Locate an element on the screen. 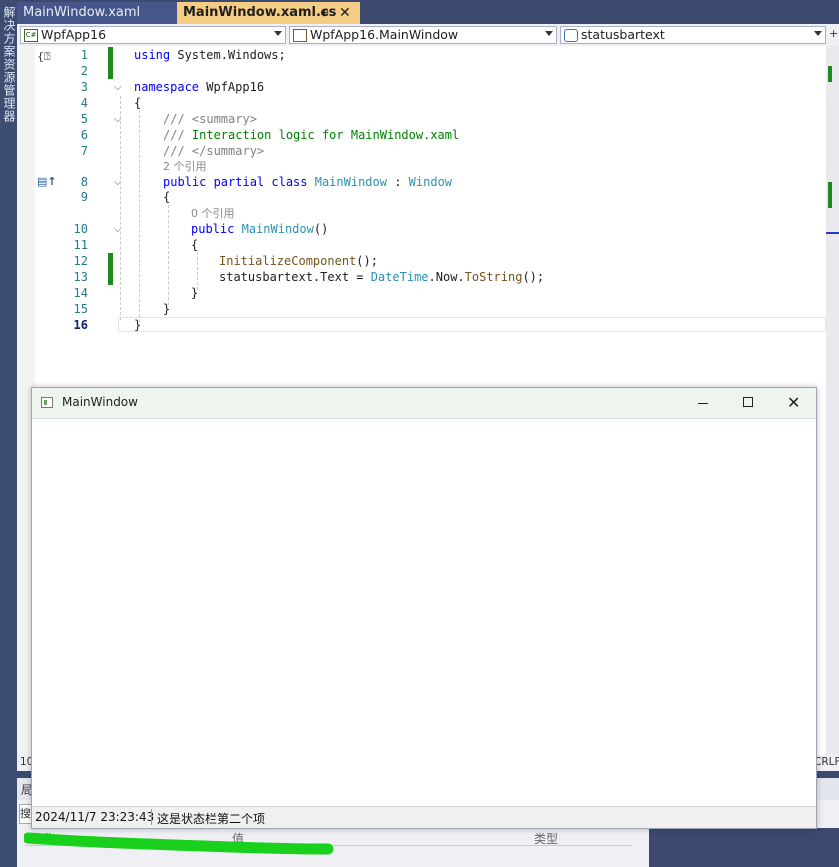 The width and height of the screenshot is (839, 867). search-label: 搜 is located at coordinates (25, 813).